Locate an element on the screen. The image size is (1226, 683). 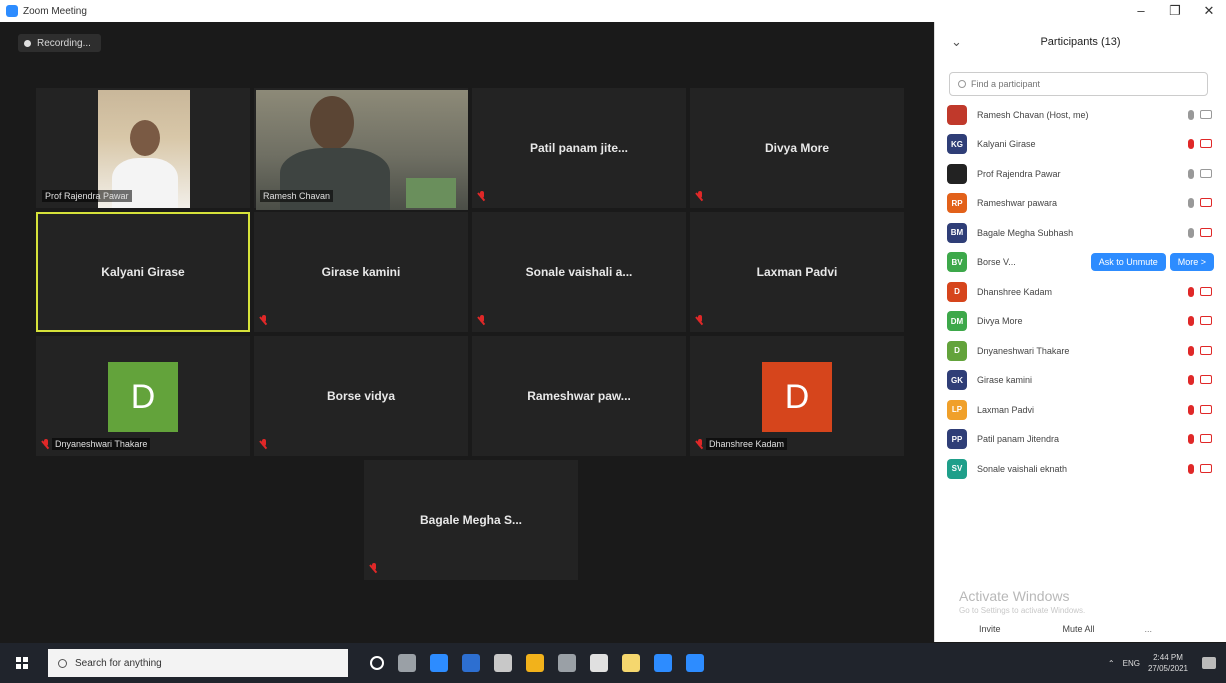
ask-to-unmute-button: Ask to Unmute is located at coordinates (1128, 262).